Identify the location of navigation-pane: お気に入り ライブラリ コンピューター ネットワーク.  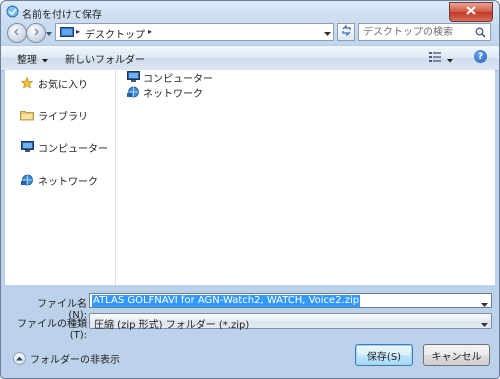
(60, 177).